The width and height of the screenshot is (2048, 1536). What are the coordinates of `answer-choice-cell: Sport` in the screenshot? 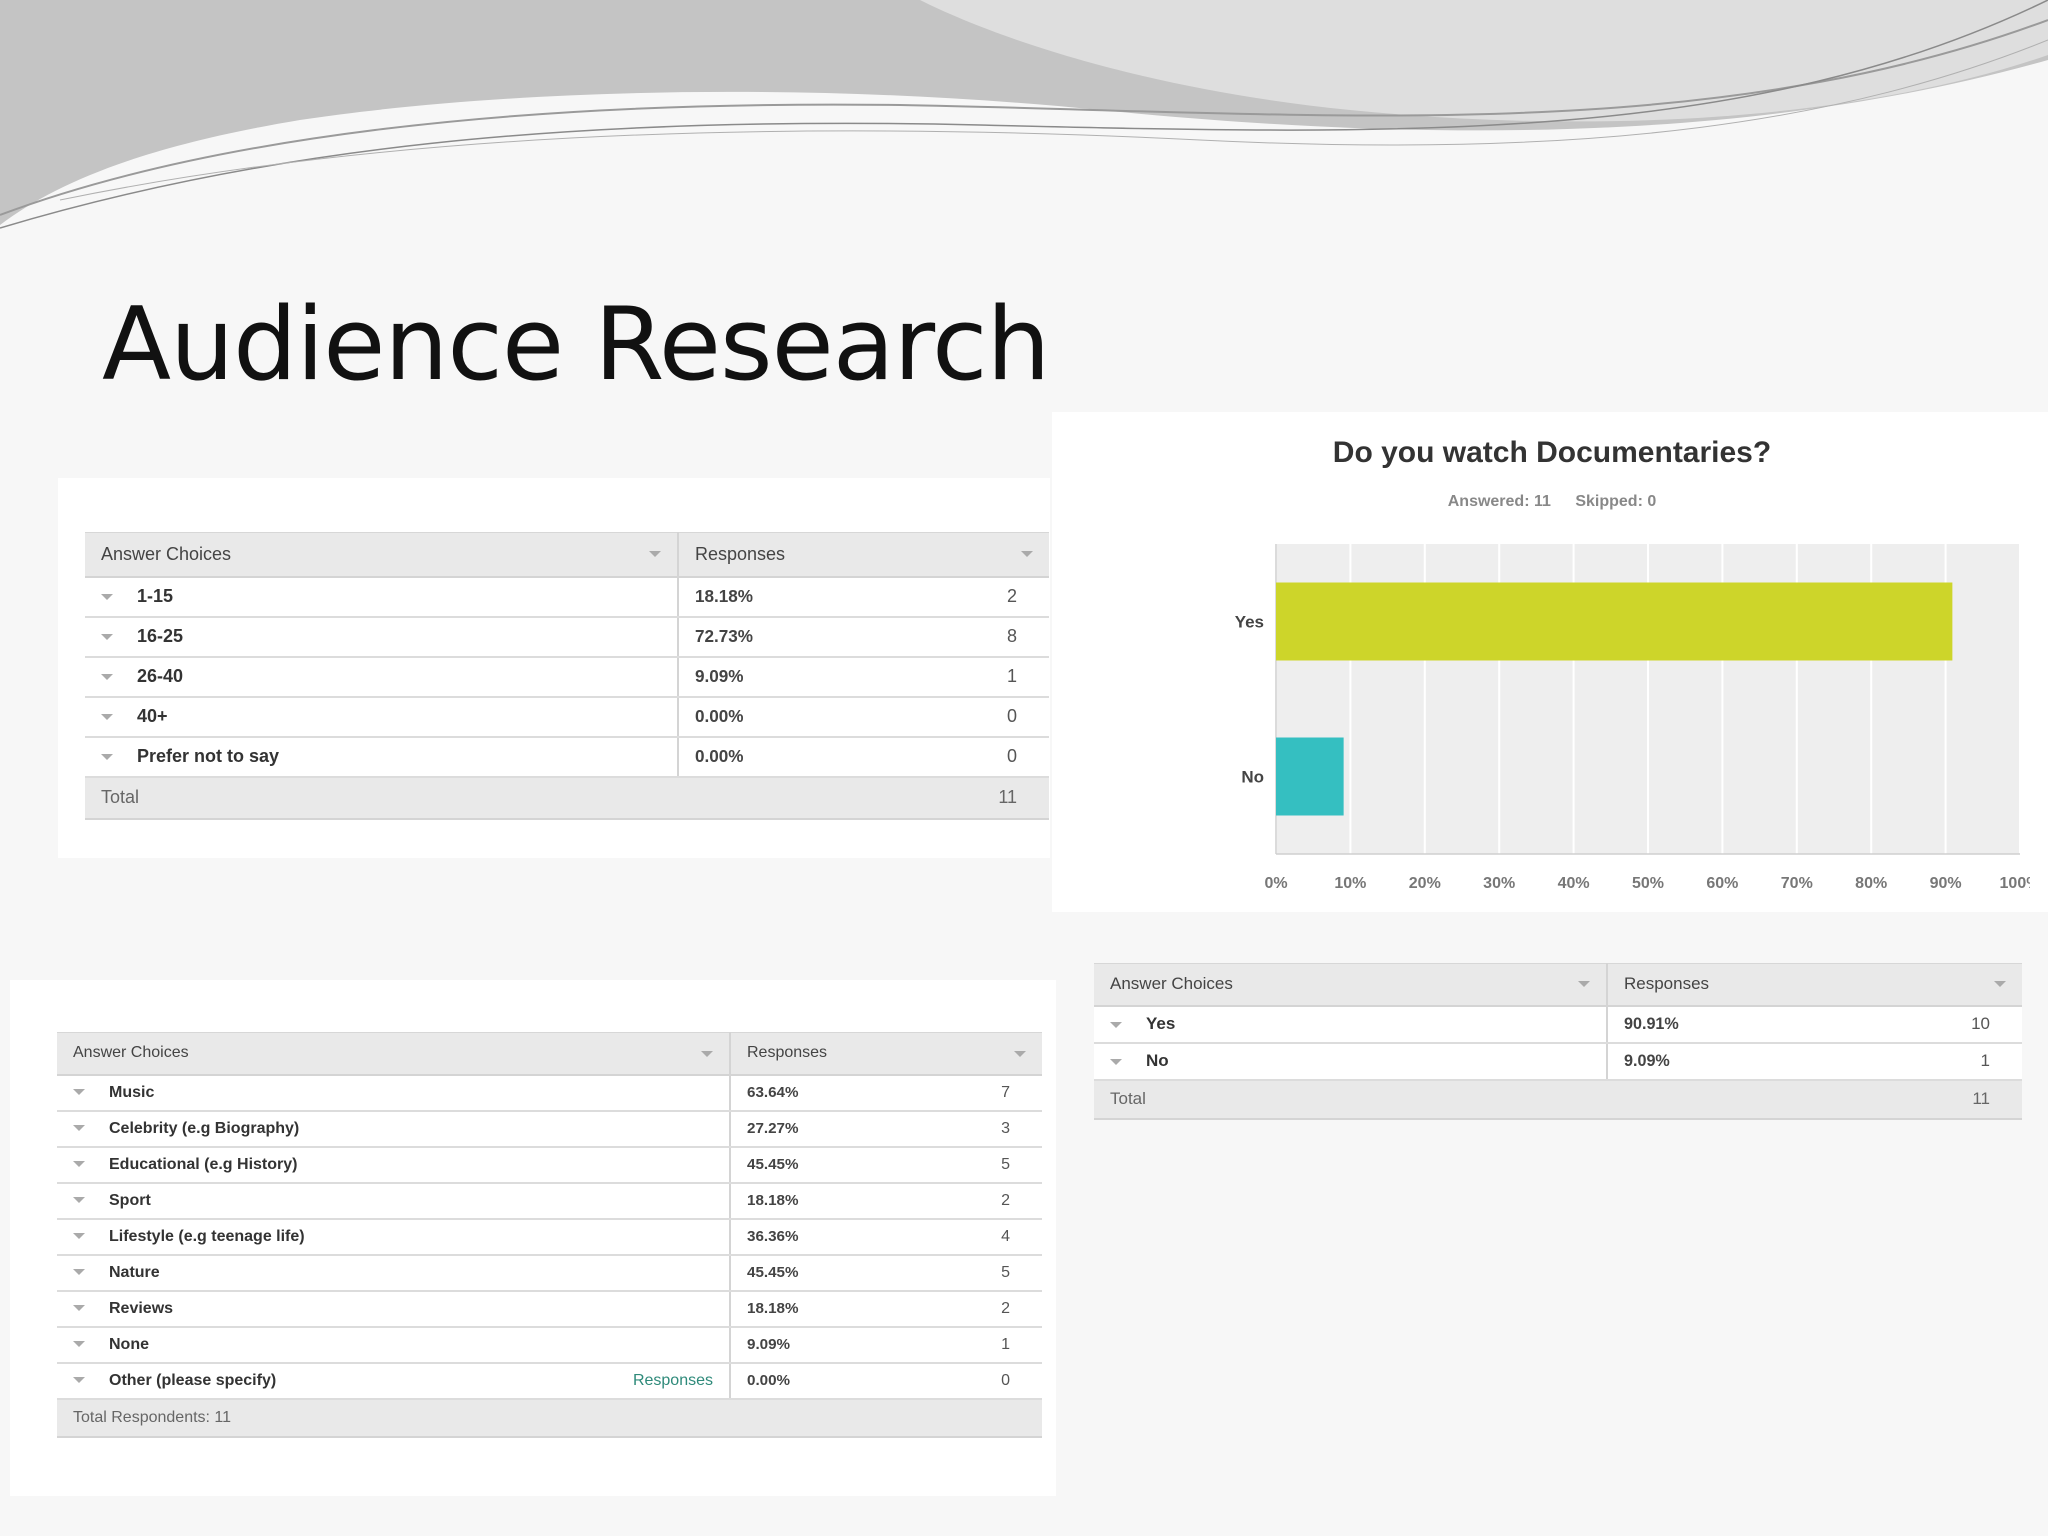 It's located at (394, 1201).